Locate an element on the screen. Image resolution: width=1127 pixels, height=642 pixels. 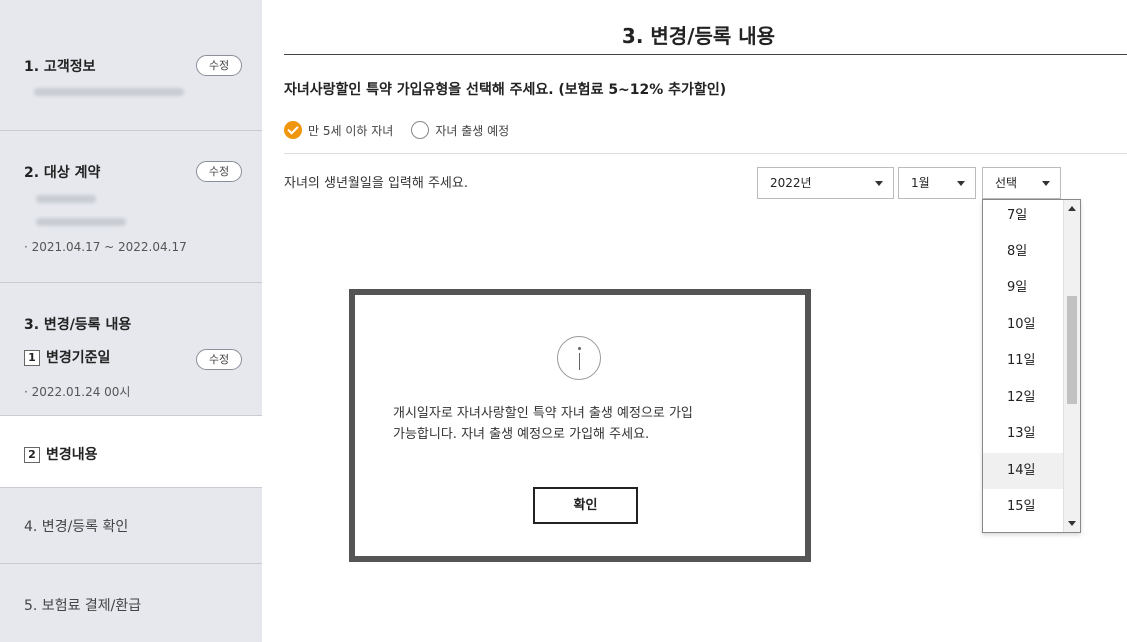
sub-item-base-date: 1 변경기준일 is located at coordinates (67, 357).